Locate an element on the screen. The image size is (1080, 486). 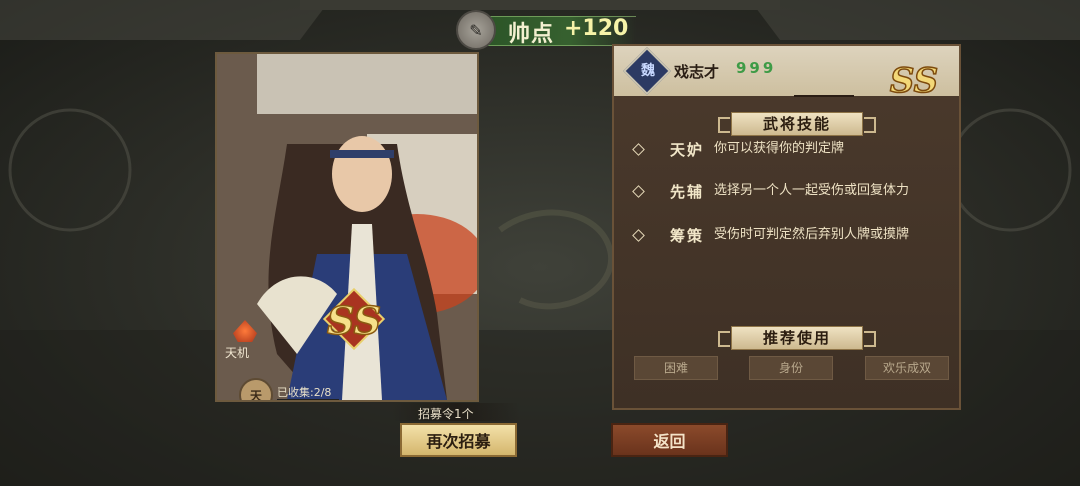
back-button: 返回 is located at coordinates (669, 440).